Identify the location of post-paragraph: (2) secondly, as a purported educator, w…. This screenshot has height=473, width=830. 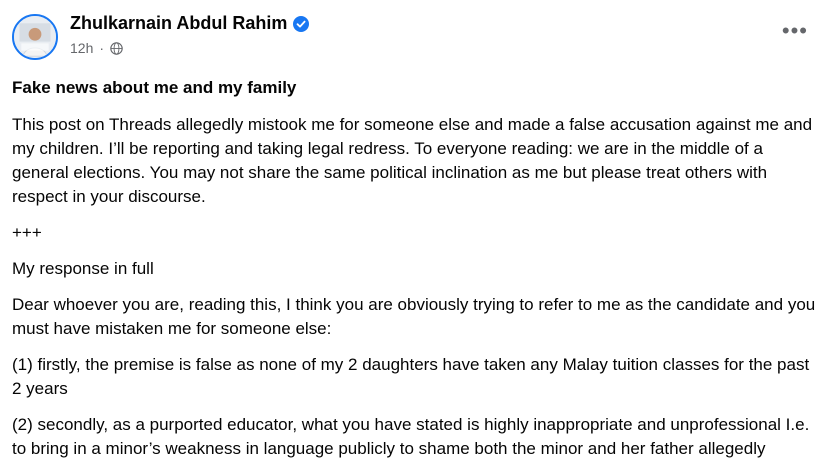
(411, 436).